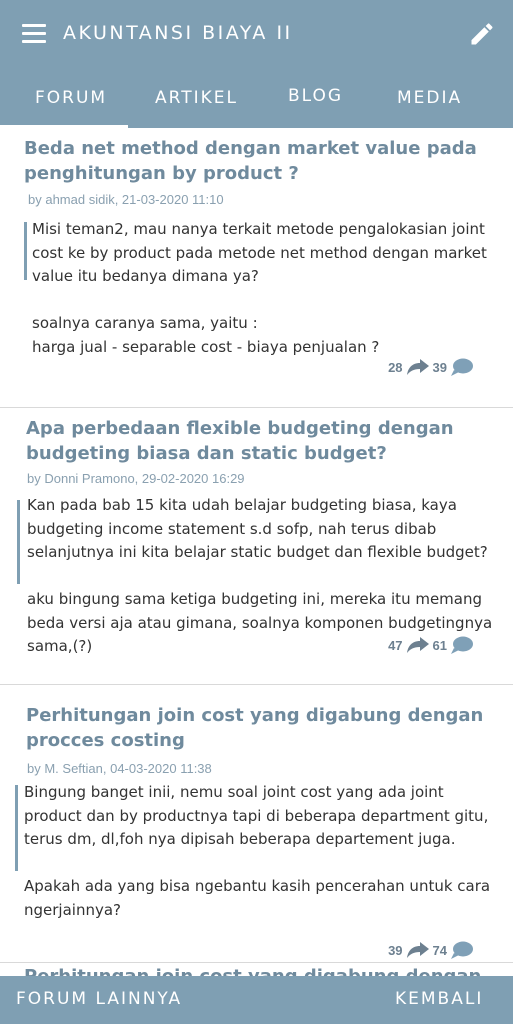  Describe the element at coordinates (99, 999) in the screenshot. I see `more-forum-button: FORUM LAINNYA` at that location.